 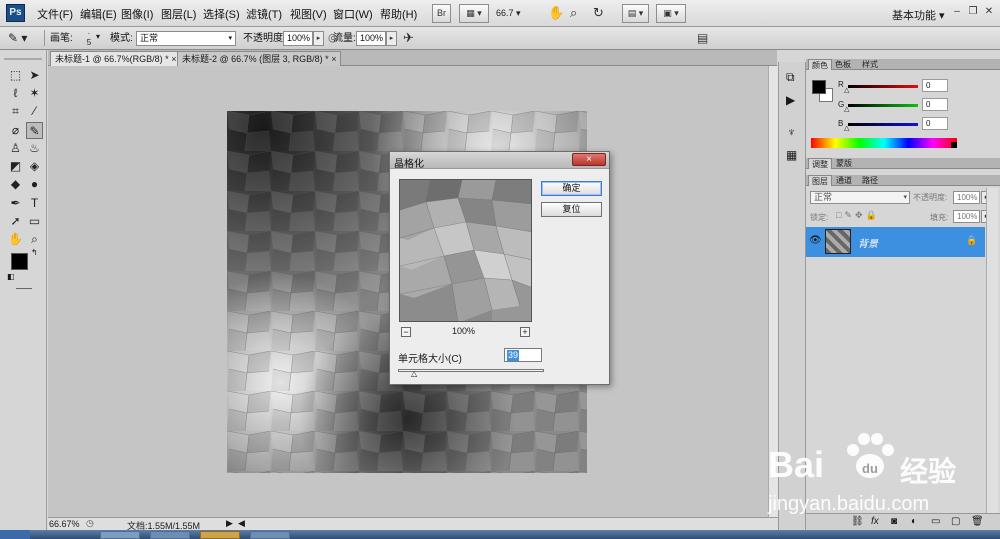 I want to click on zoom-in-button: +, so click(x=525, y=332).